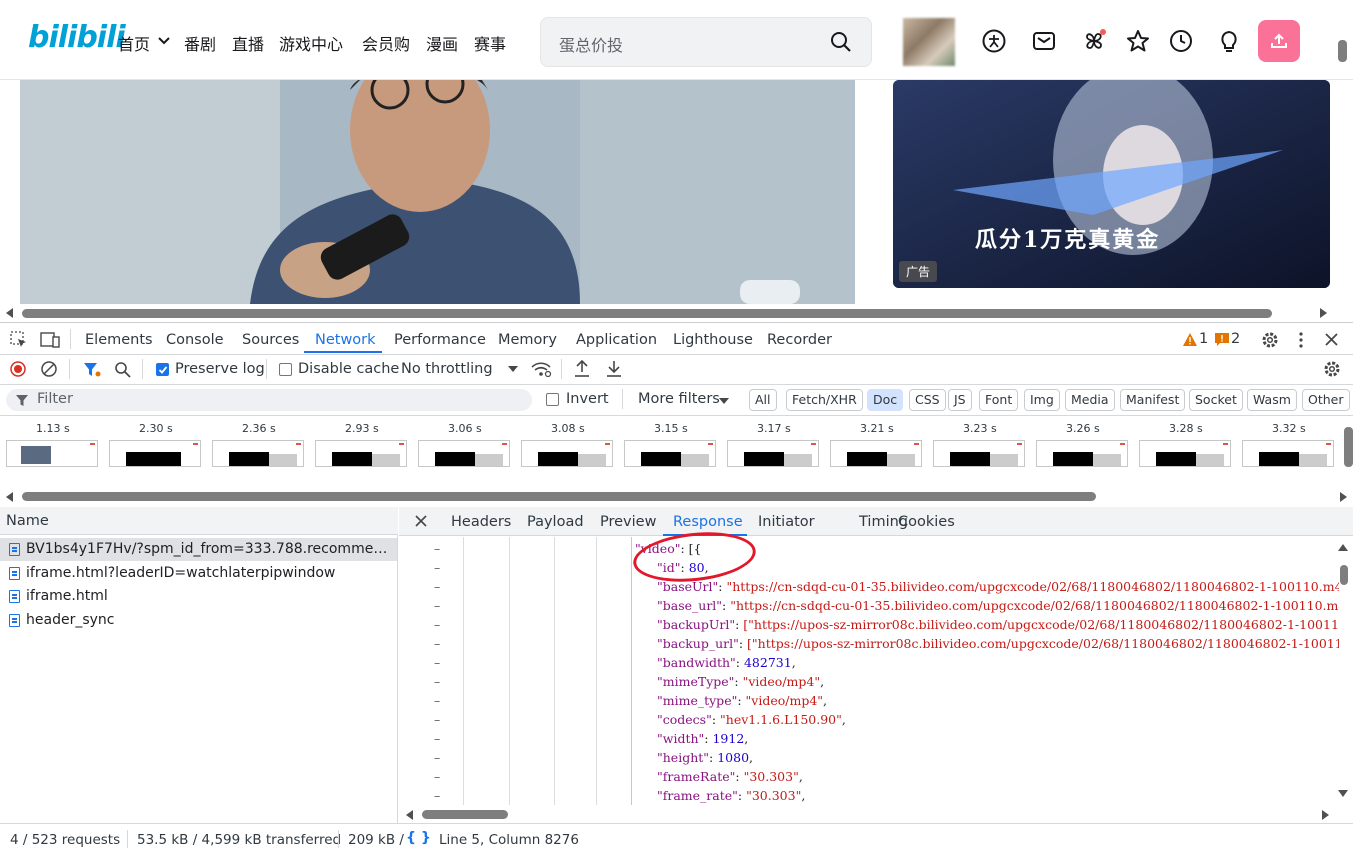 This screenshot has height=853, width=1353. I want to click on tab-sources: Sources, so click(270, 340).